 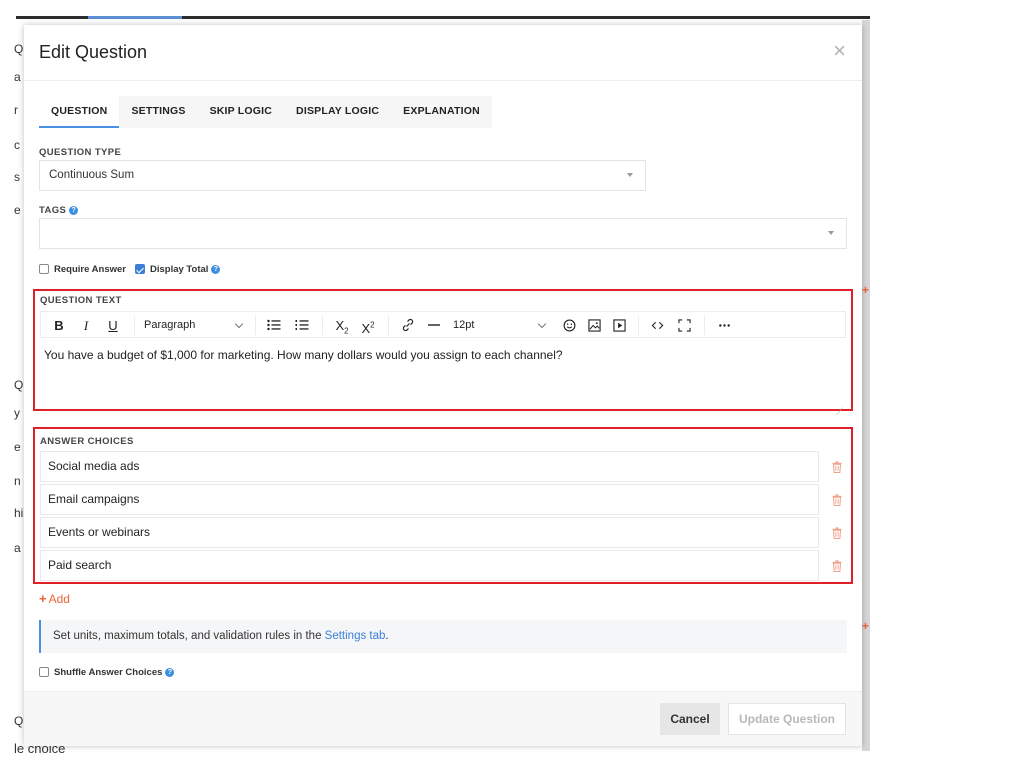 I want to click on superscript-button: X2, so click(x=368, y=325).